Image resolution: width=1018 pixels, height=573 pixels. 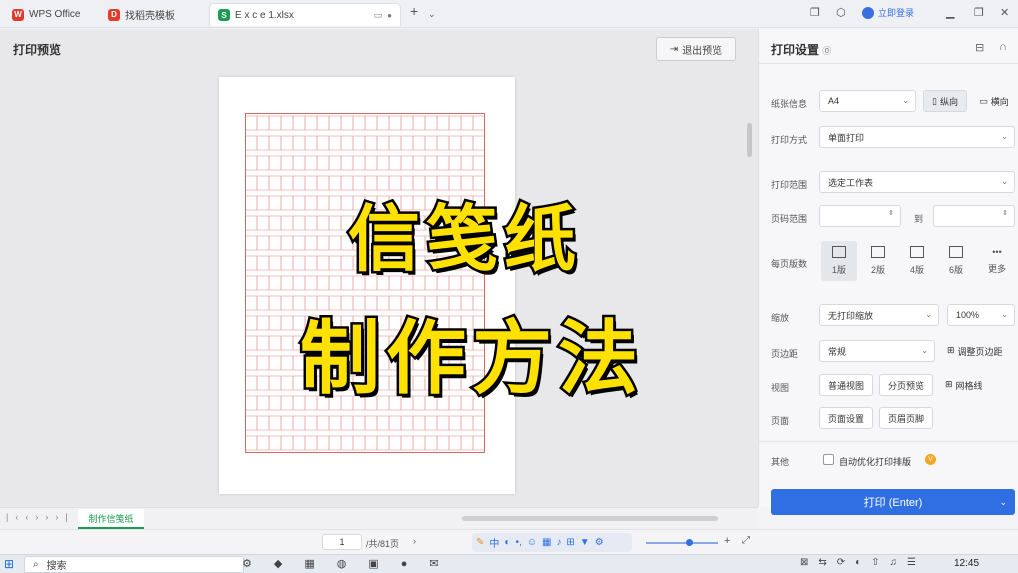 I want to click on pages-per-sheet-more: ••• 更多, so click(x=997, y=261).